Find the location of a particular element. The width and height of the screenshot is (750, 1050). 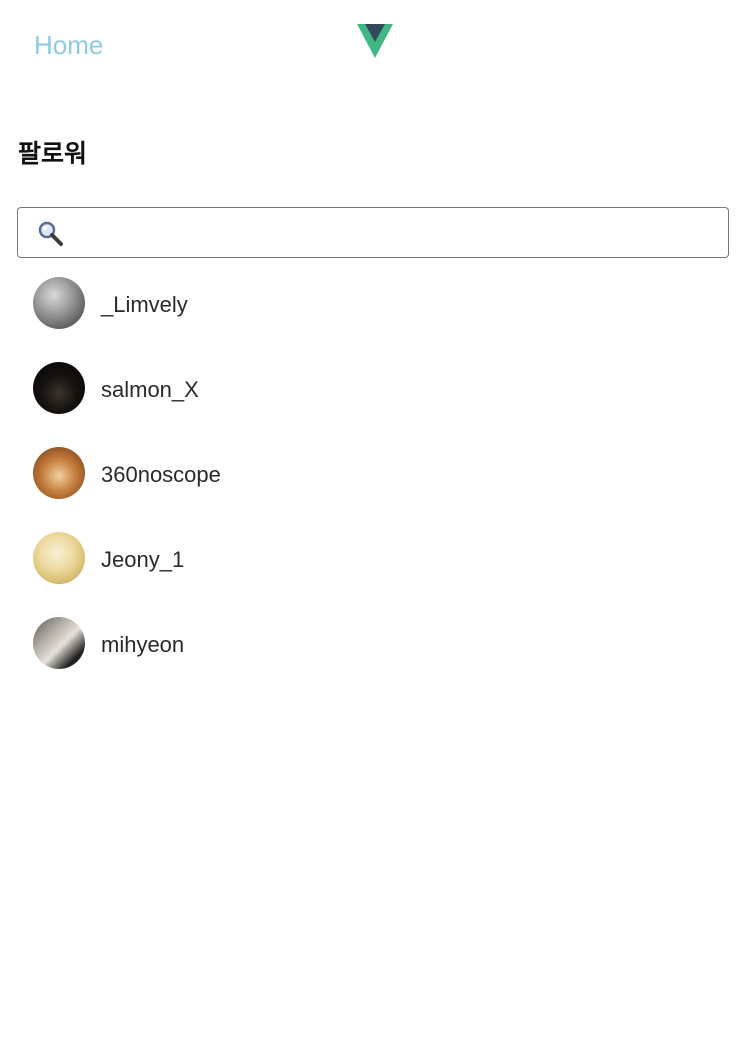

list-item: salmon_X is located at coordinates (375, 392).